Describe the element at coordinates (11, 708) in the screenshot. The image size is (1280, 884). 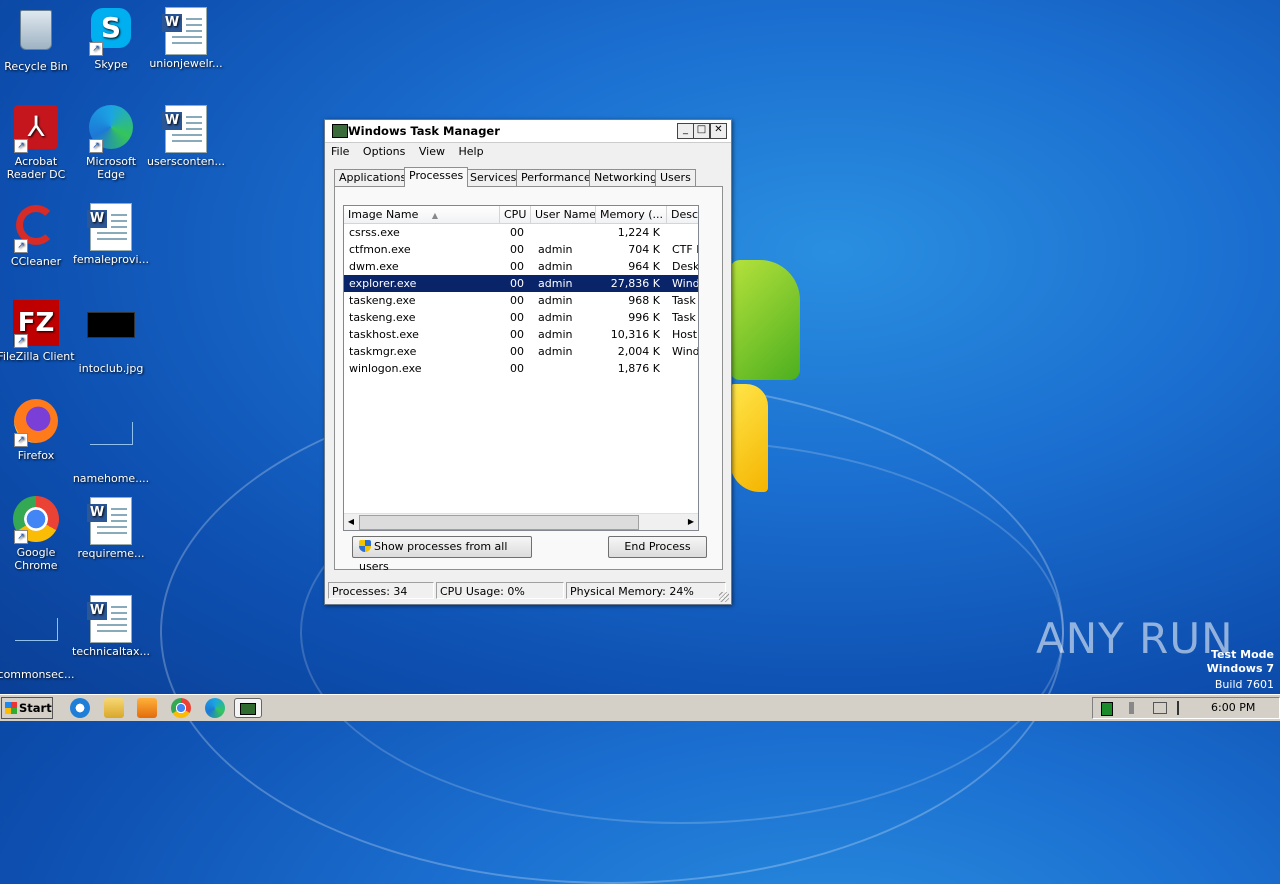
I see `windows-flag-icon` at that location.